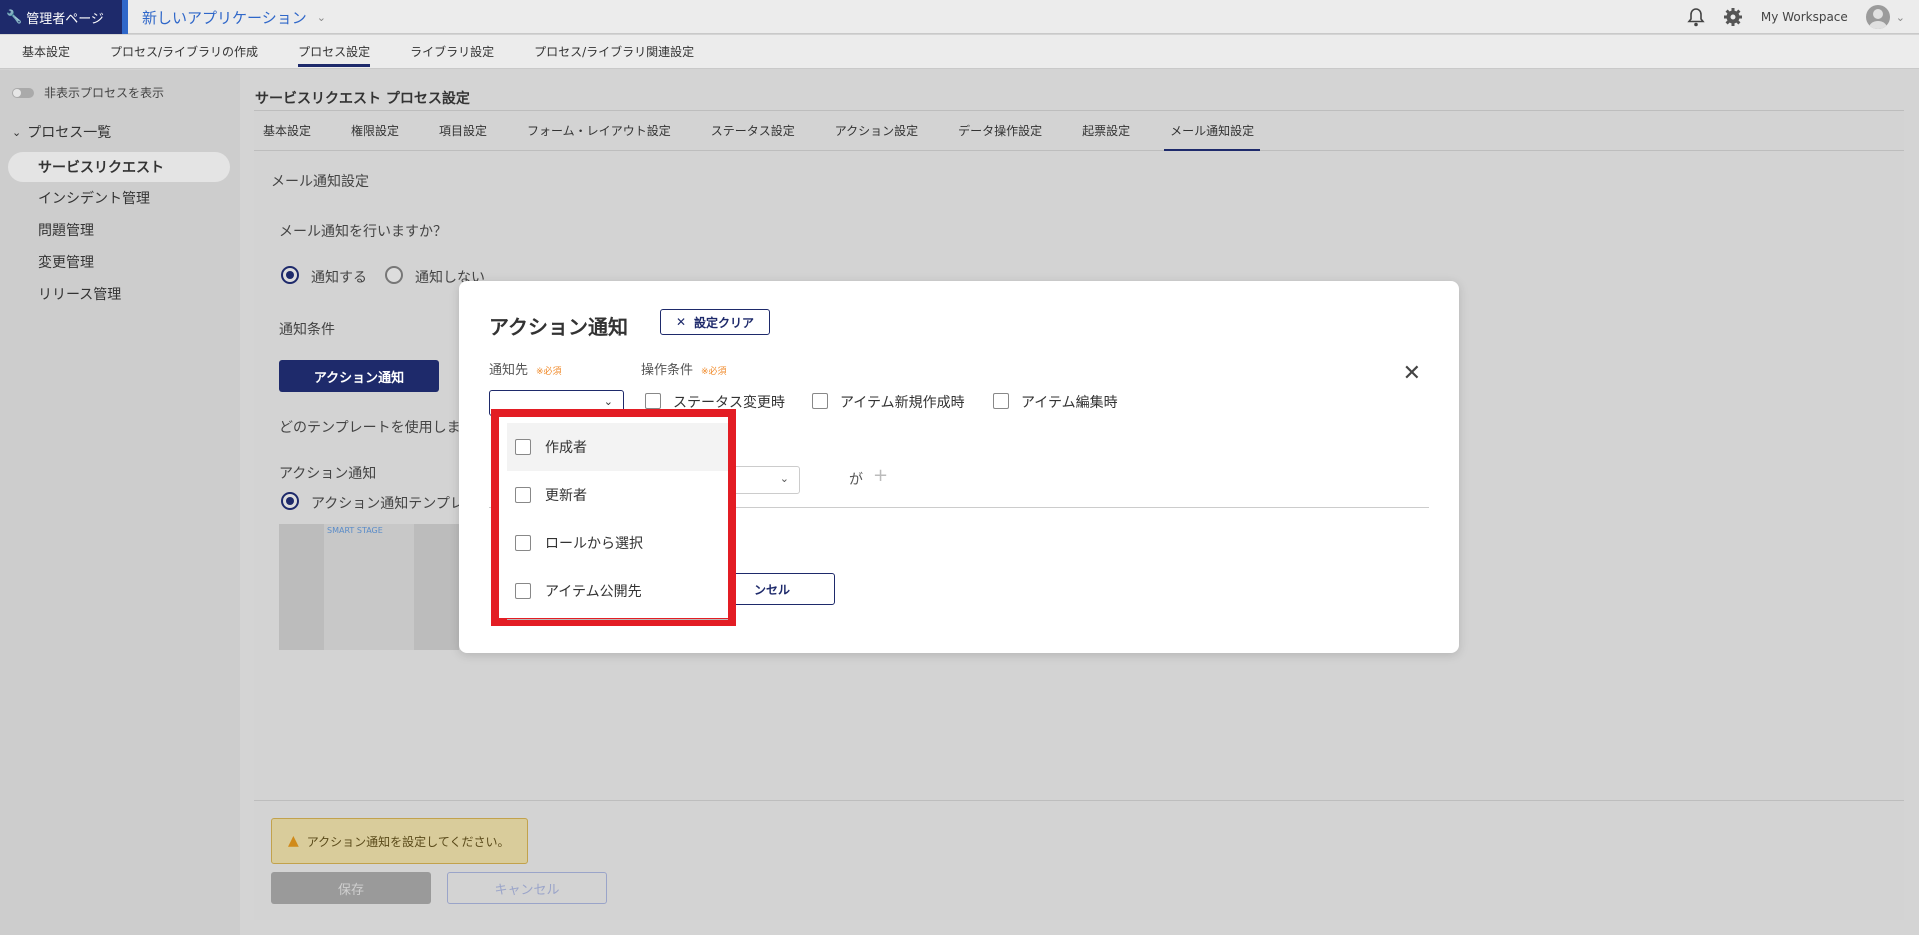 Image resolution: width=1919 pixels, height=935 pixels. I want to click on workspace-label: My Workspace, so click(1804, 17).